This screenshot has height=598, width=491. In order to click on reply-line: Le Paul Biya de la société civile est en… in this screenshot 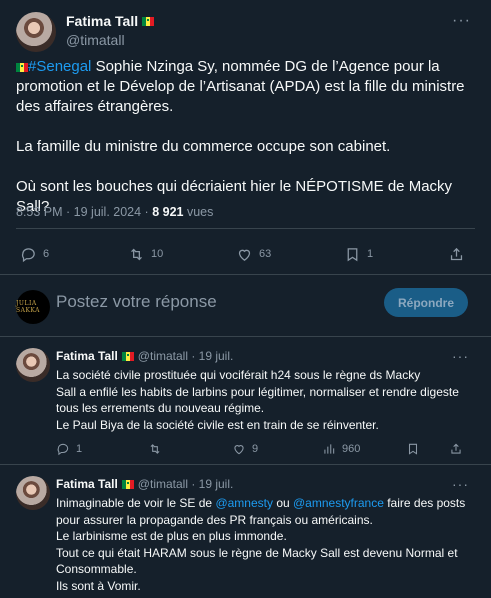, I will do `click(217, 424)`.